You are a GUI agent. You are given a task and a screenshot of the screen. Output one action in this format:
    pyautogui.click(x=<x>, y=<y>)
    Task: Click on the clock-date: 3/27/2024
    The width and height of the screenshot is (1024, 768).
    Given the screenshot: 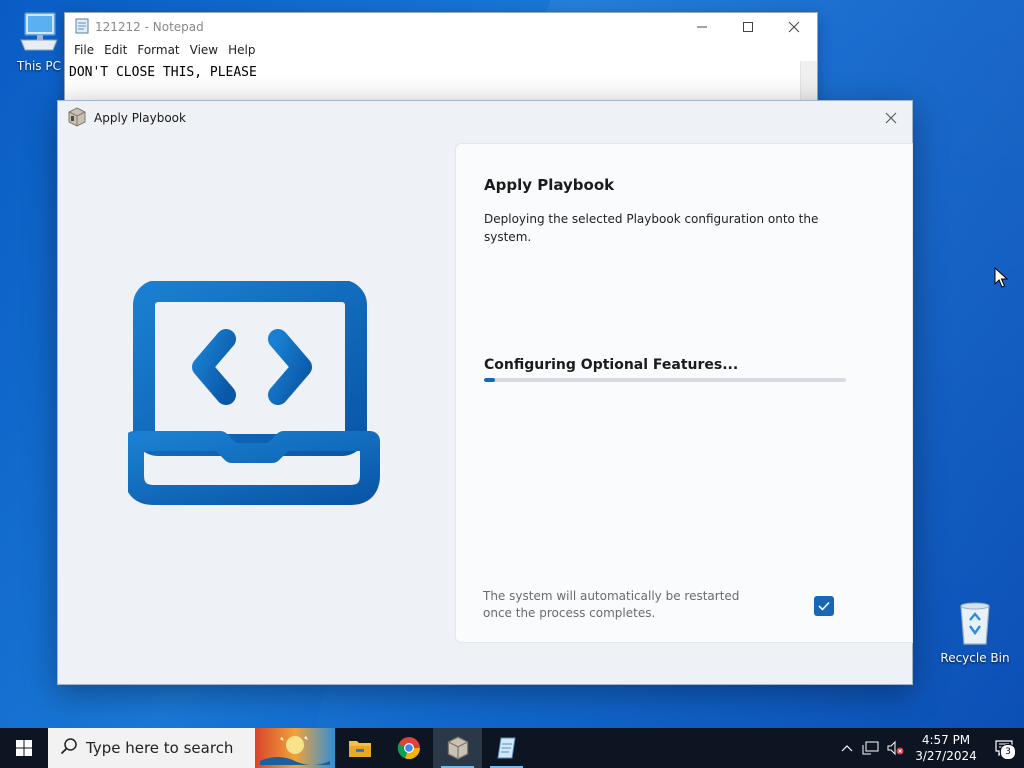 What is the action you would take?
    pyautogui.click(x=946, y=756)
    